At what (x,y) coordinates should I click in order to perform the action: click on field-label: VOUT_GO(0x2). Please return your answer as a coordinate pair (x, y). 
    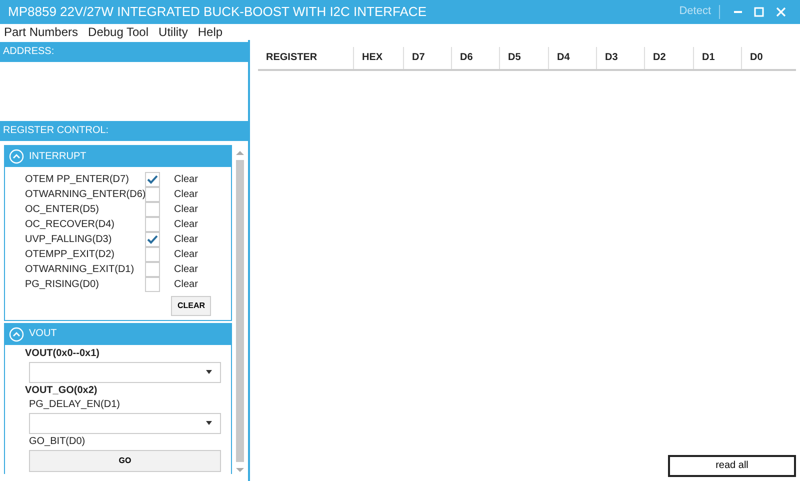
    Looking at the image, I should click on (61, 390).